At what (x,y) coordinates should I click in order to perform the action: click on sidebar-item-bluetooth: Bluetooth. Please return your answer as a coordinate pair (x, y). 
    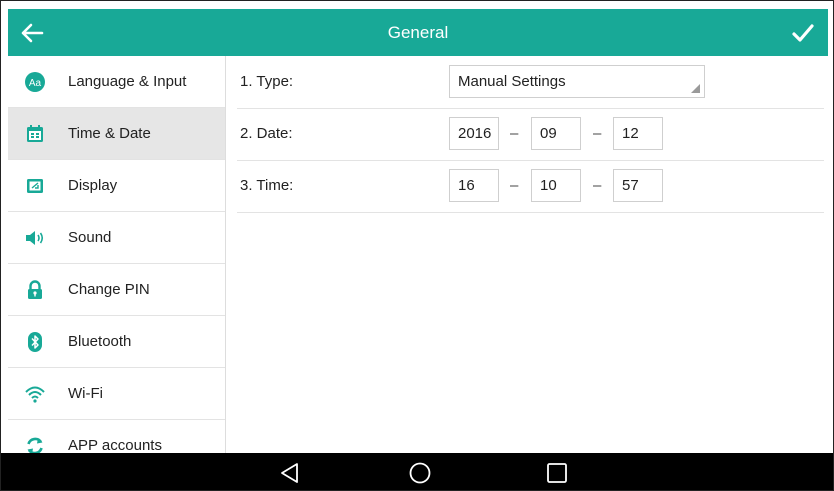
    Looking at the image, I should click on (116, 342).